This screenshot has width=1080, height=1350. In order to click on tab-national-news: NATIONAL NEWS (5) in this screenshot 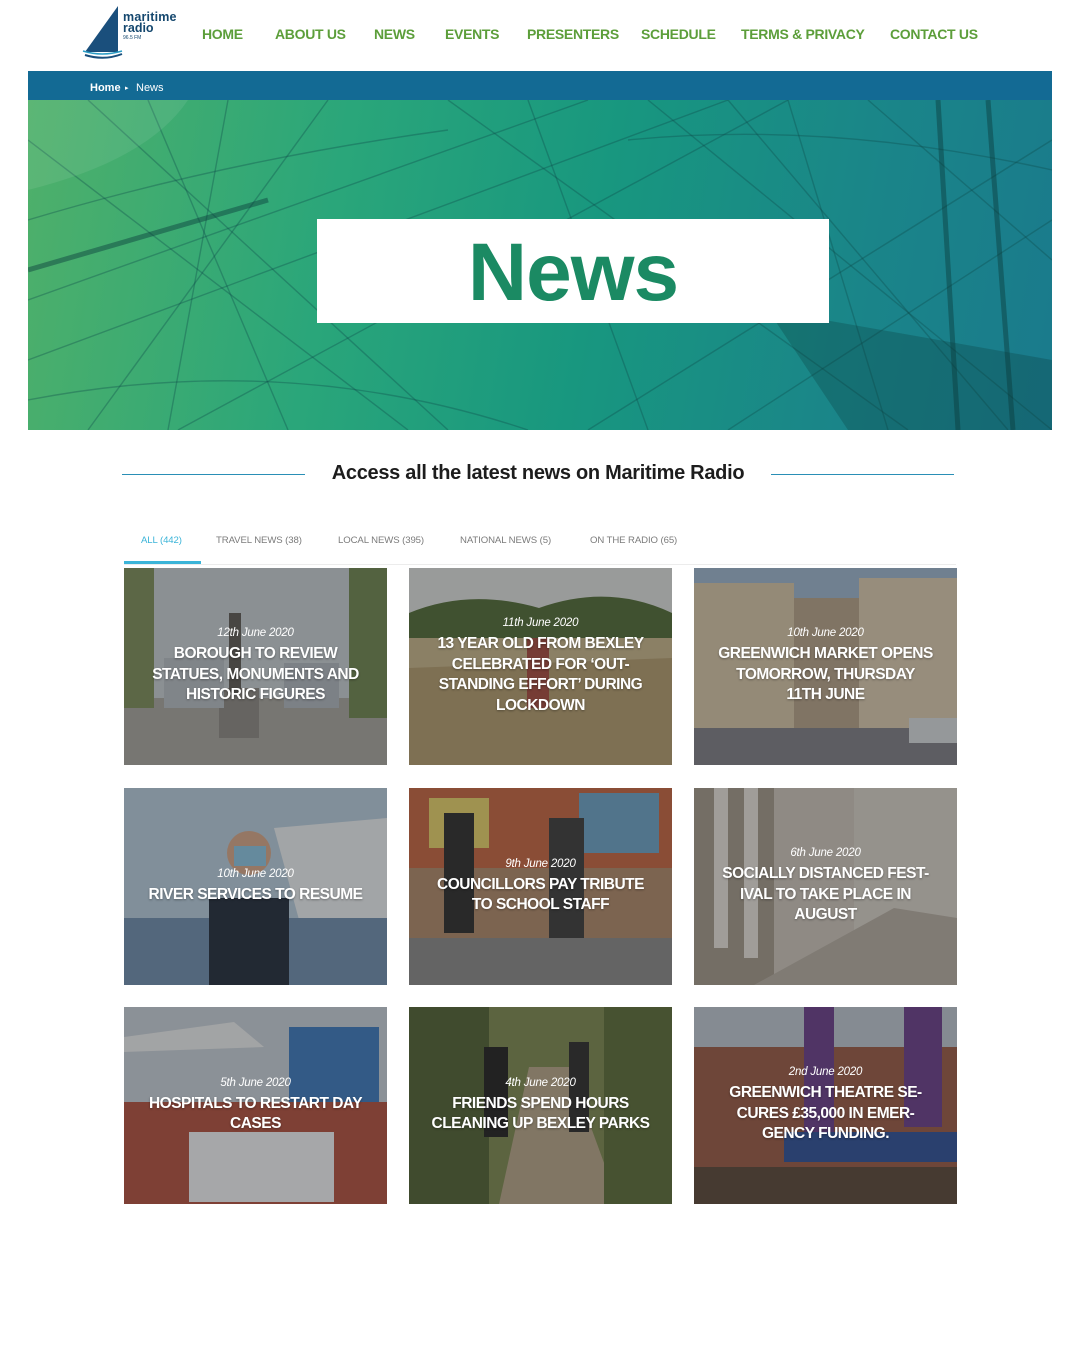, I will do `click(505, 540)`.